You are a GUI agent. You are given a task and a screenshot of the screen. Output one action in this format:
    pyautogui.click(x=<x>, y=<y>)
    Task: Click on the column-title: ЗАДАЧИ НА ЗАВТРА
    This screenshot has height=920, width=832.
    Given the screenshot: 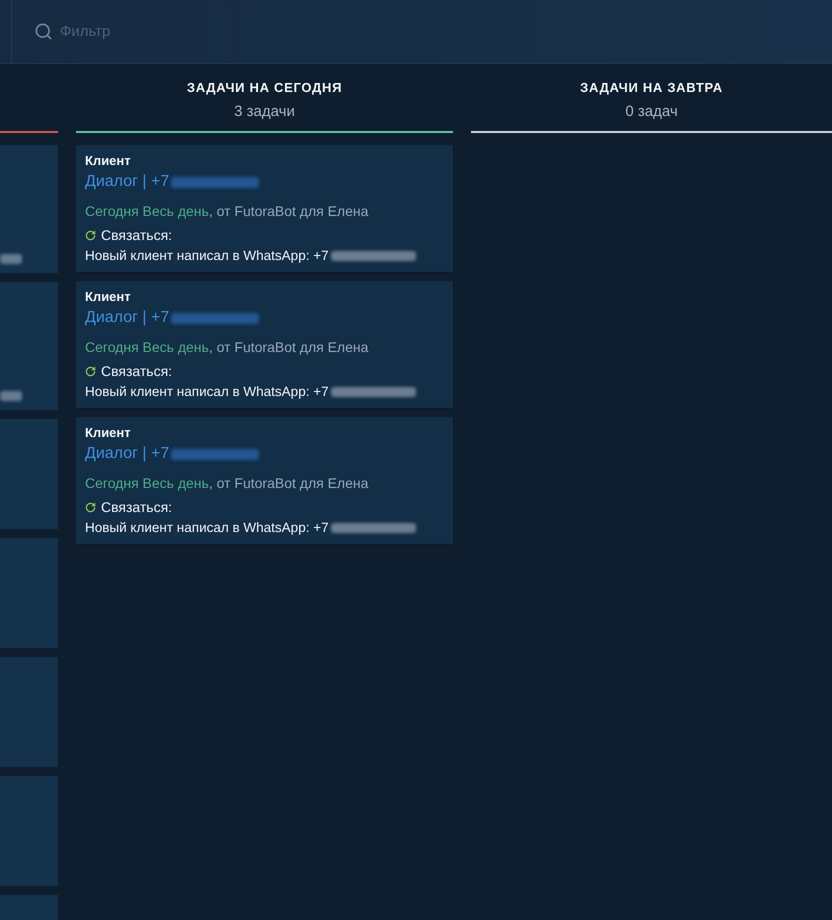 What is the action you would take?
    pyautogui.click(x=651, y=88)
    